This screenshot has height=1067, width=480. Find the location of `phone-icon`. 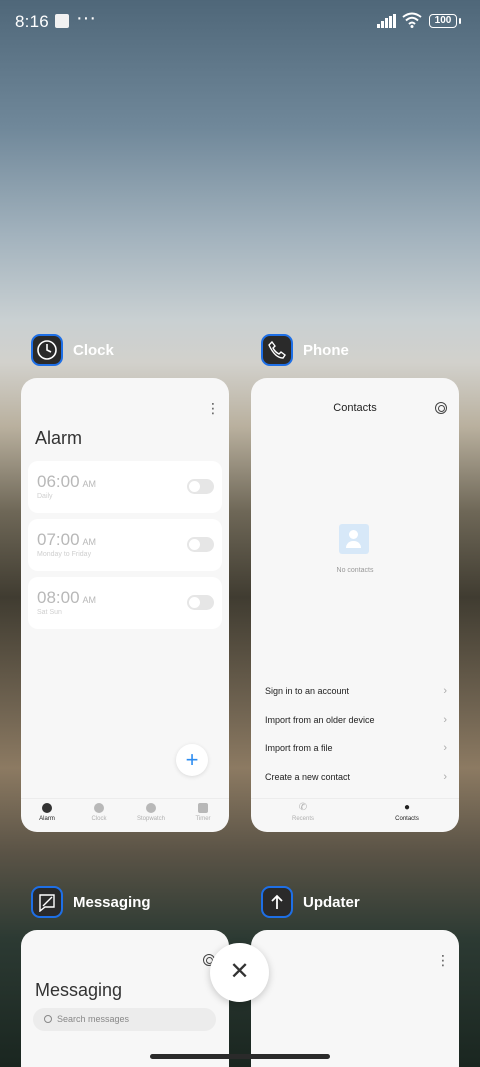

phone-icon is located at coordinates (277, 350).